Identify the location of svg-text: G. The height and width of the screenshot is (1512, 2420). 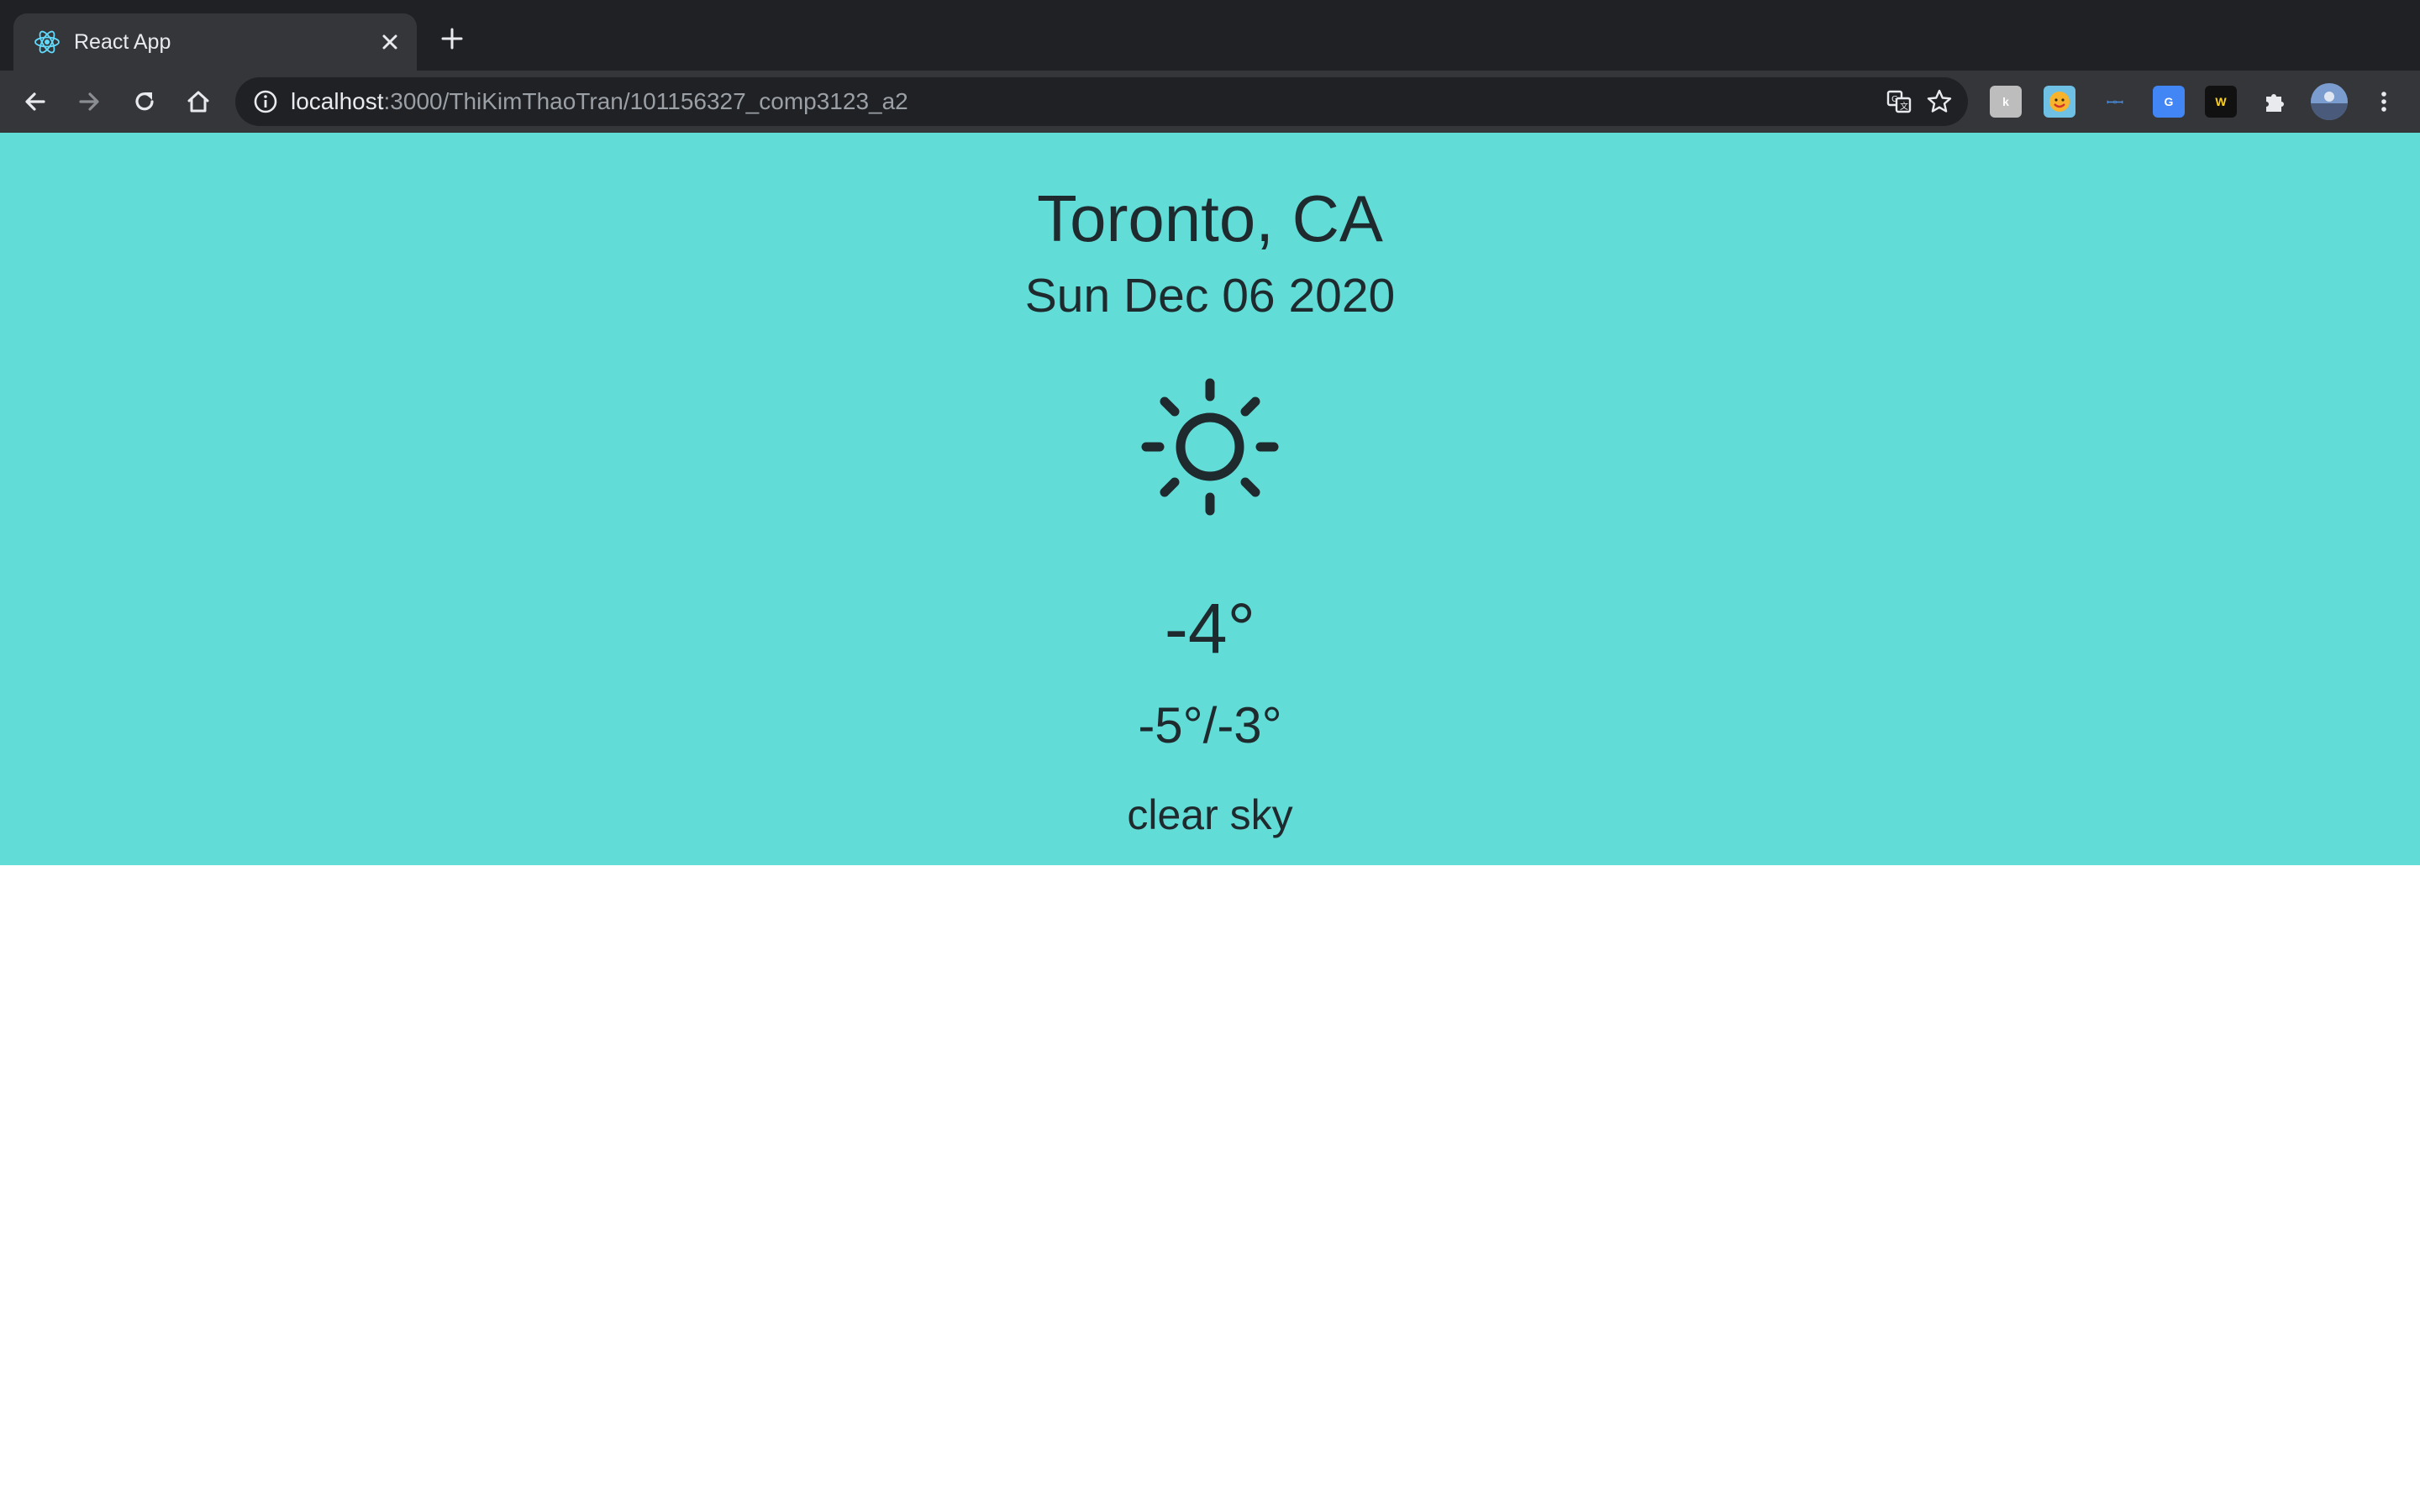
(1894, 99).